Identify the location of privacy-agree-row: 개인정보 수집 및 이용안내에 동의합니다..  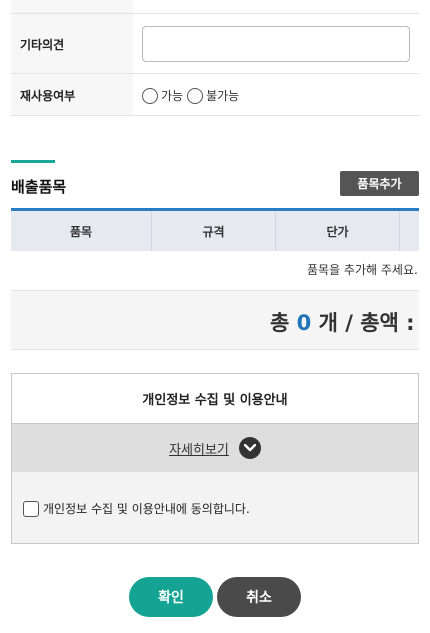
(136, 508).